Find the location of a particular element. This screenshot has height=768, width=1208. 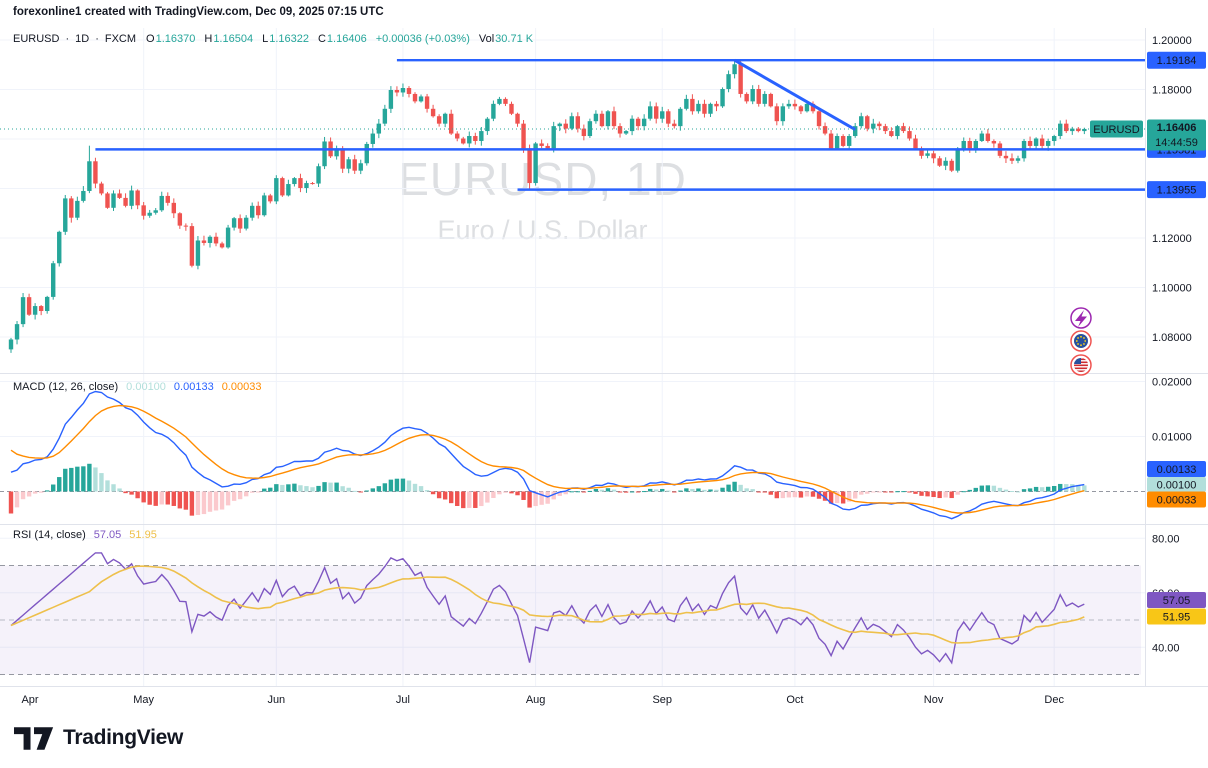

footer: TradingView is located at coordinates (98, 738).